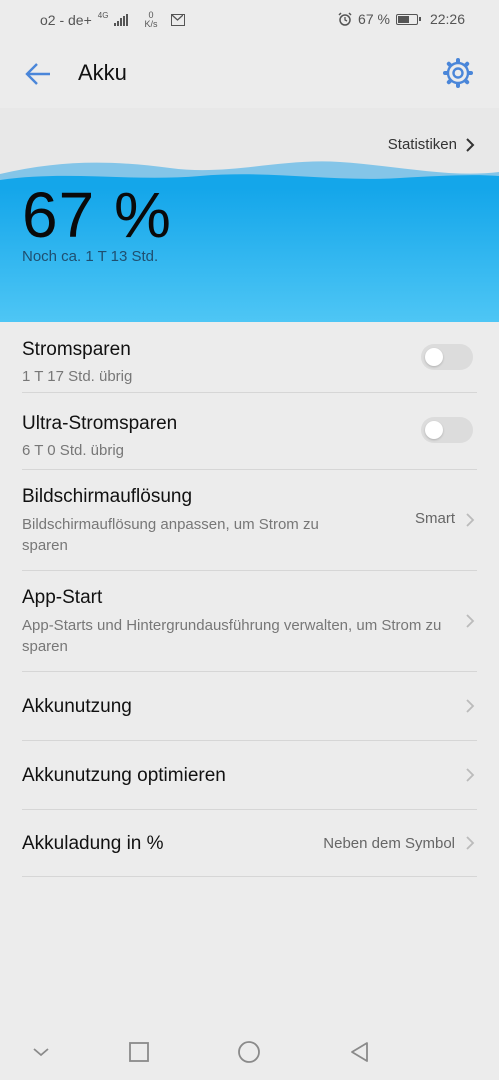 The width and height of the screenshot is (499, 1080). What do you see at coordinates (178, 20) in the screenshot?
I see `mail-notification-icon` at bounding box center [178, 20].